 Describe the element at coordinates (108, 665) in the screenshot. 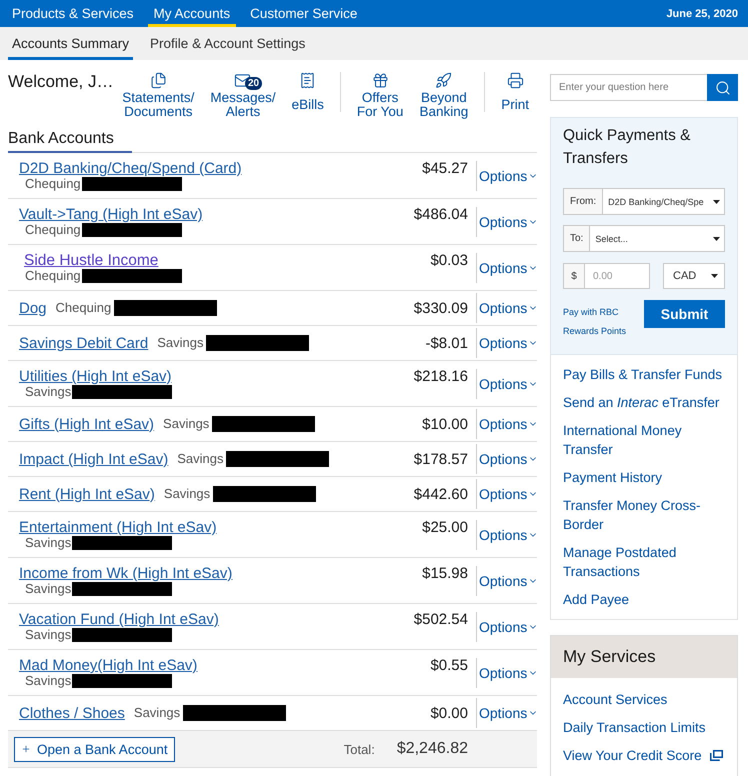

I see `account-link: Mad Money(High Int eSav)` at that location.